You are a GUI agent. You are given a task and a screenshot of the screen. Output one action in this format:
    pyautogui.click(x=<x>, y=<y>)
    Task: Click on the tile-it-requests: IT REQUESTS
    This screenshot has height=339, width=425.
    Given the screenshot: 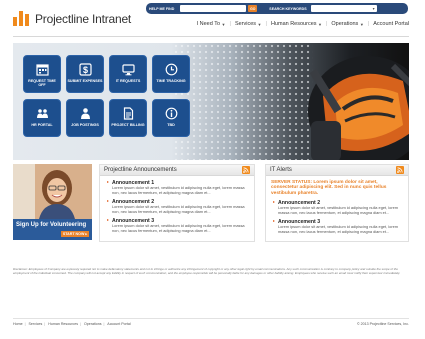 What is the action you would take?
    pyautogui.click(x=128, y=74)
    